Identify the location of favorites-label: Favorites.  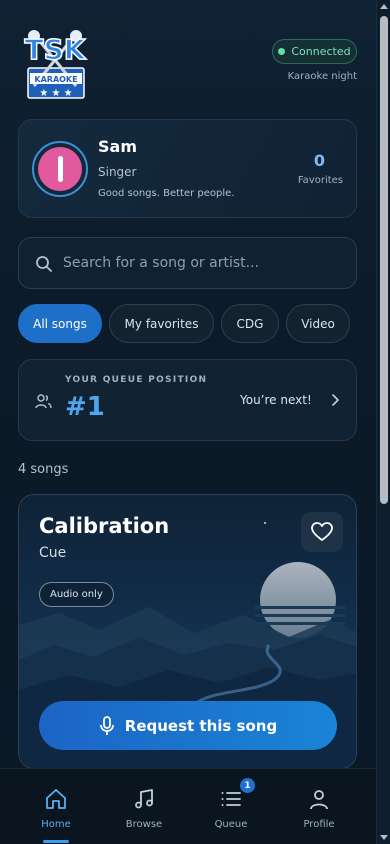
(320, 180).